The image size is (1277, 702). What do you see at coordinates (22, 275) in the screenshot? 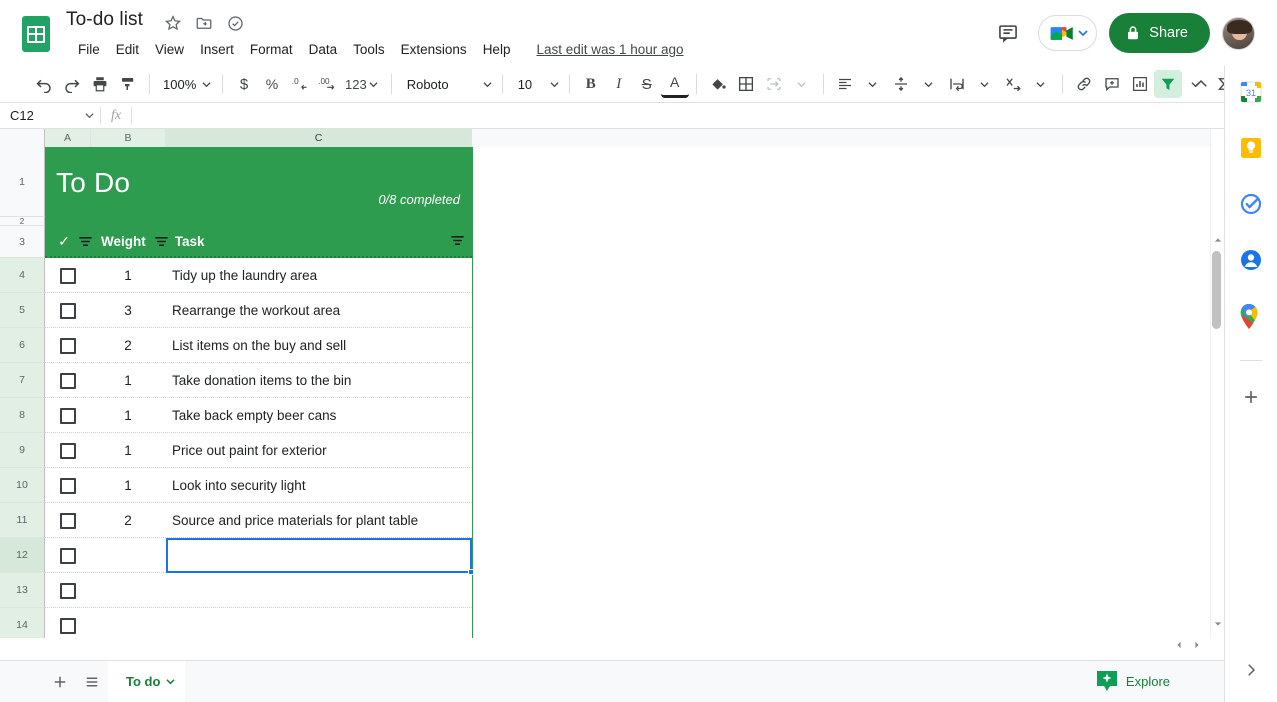
I see `row-header-4: 4` at bounding box center [22, 275].